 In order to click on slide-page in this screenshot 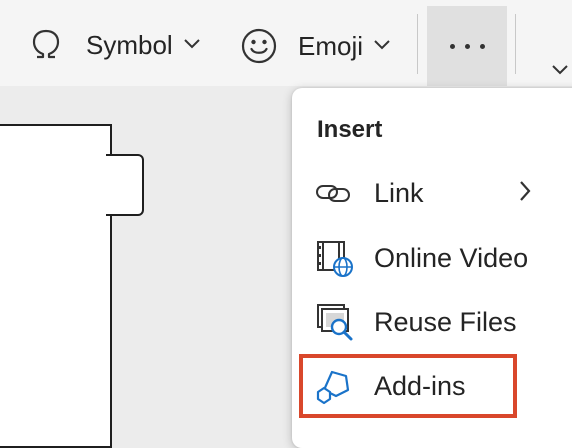, I will do `click(56, 286)`.